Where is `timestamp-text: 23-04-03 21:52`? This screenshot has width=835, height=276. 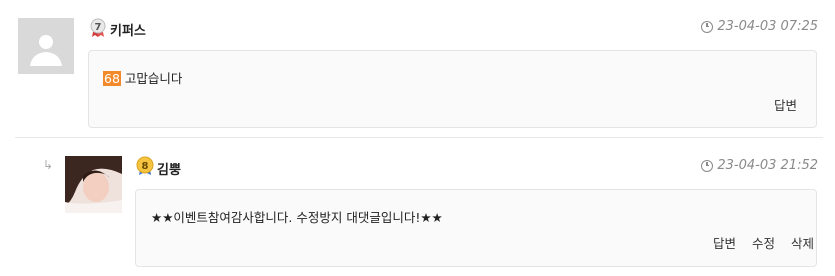
timestamp-text: 23-04-03 21:52 is located at coordinates (767, 165).